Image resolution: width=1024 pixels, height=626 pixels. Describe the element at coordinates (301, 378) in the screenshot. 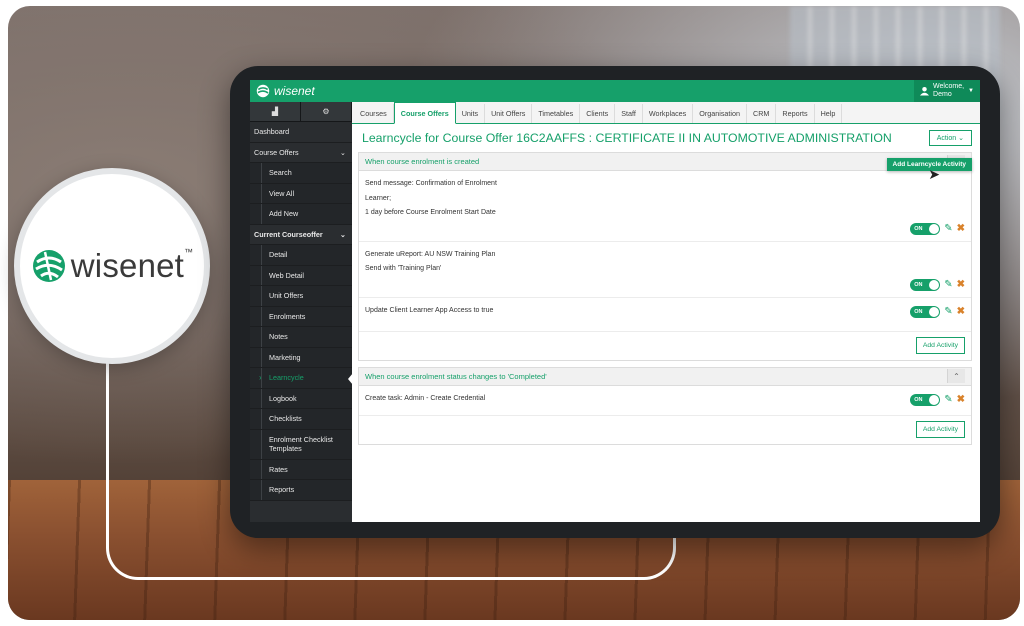

I see `sidebar-item-learncycle: Learncycle` at that location.